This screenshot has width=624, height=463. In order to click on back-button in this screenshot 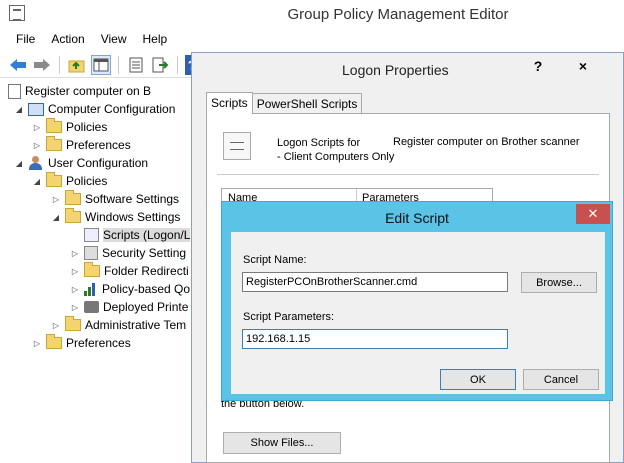, I will do `click(18, 65)`.